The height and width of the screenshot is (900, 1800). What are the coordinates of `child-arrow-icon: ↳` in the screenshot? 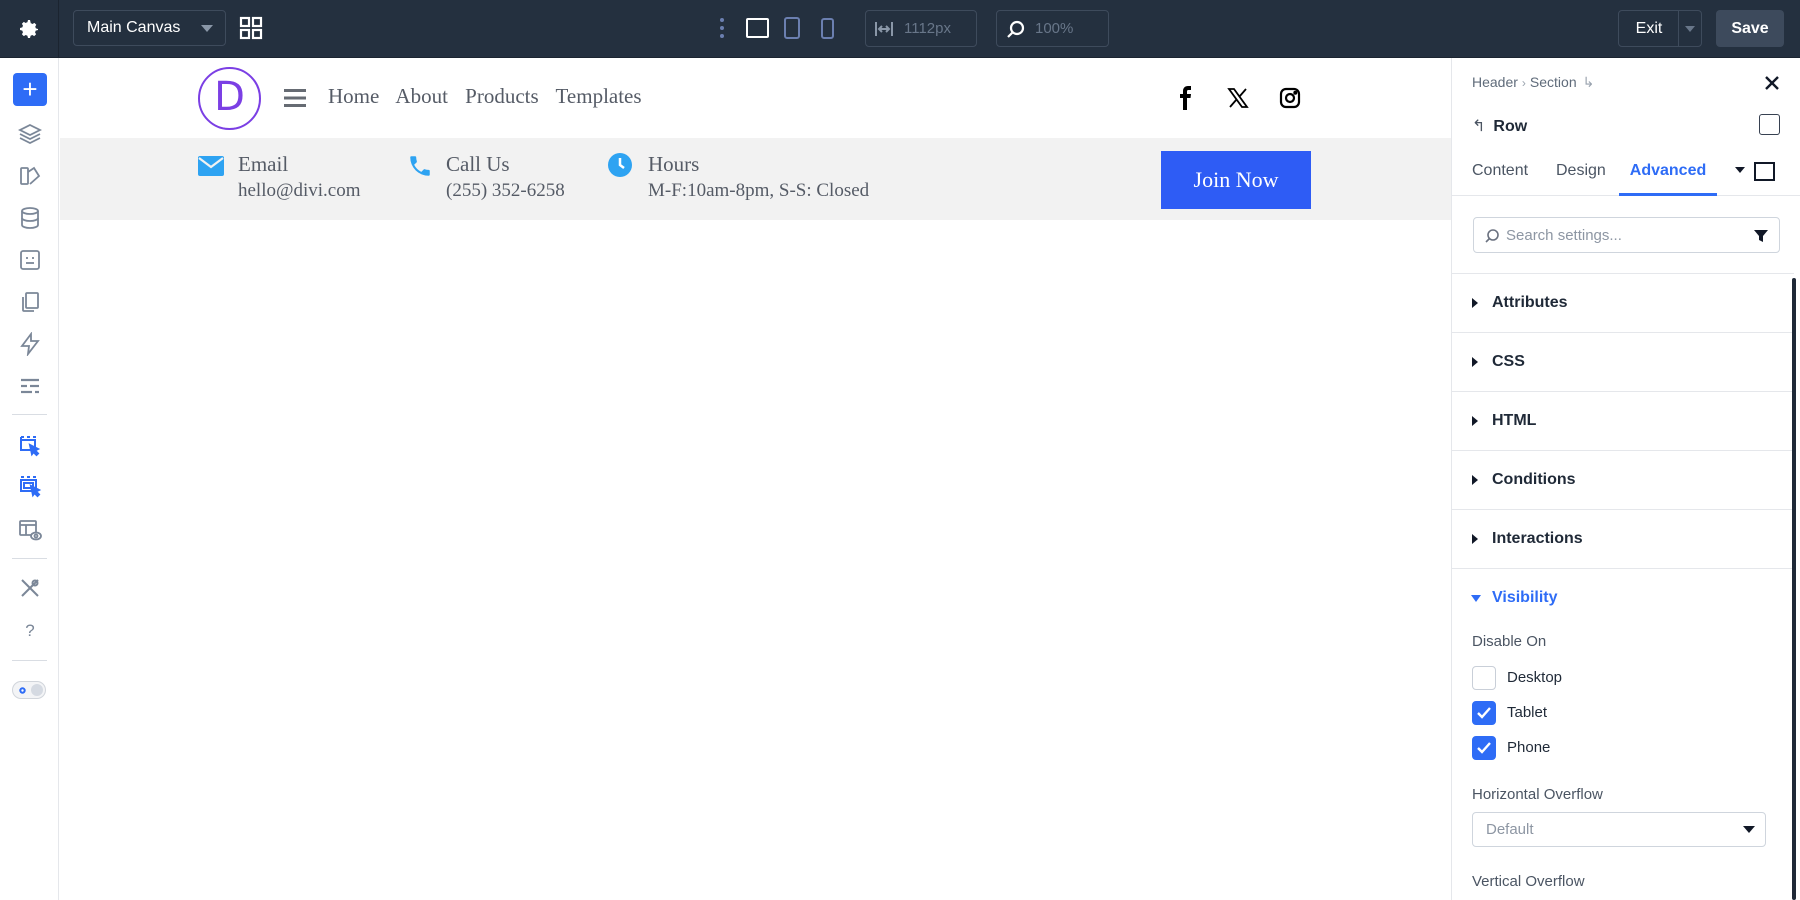 It's located at (1588, 82).